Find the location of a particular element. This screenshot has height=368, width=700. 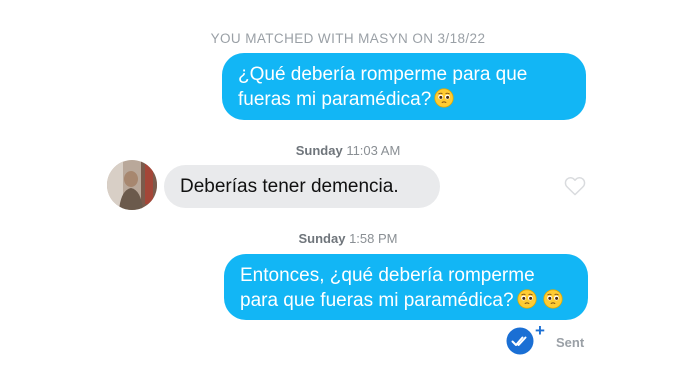

like-heart-icon is located at coordinates (575, 186).